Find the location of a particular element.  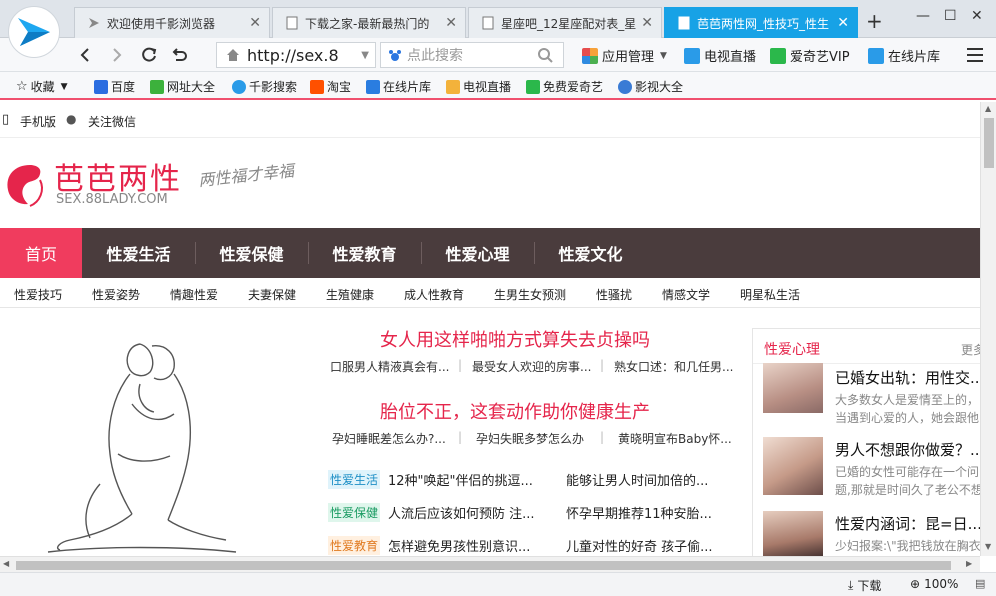

subnav-item: 成人性教育 is located at coordinates (434, 294).